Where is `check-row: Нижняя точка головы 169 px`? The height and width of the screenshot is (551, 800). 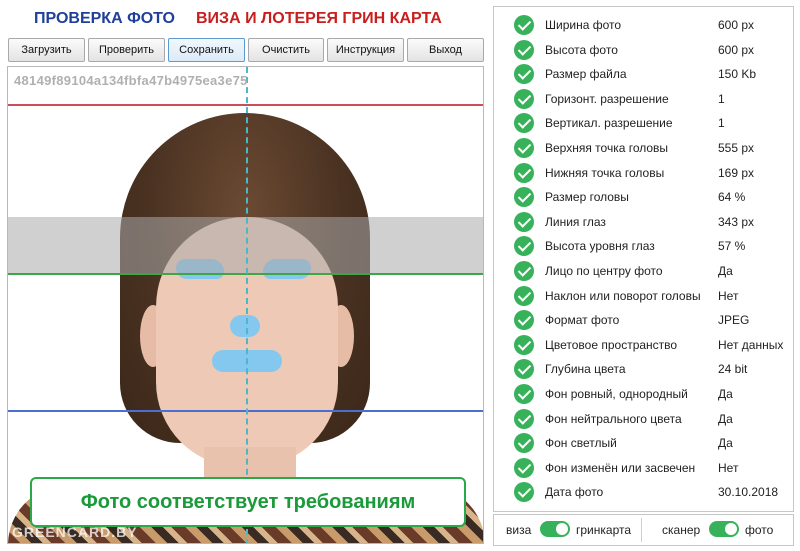 check-row: Нижняя точка головы 169 px is located at coordinates (644, 173).